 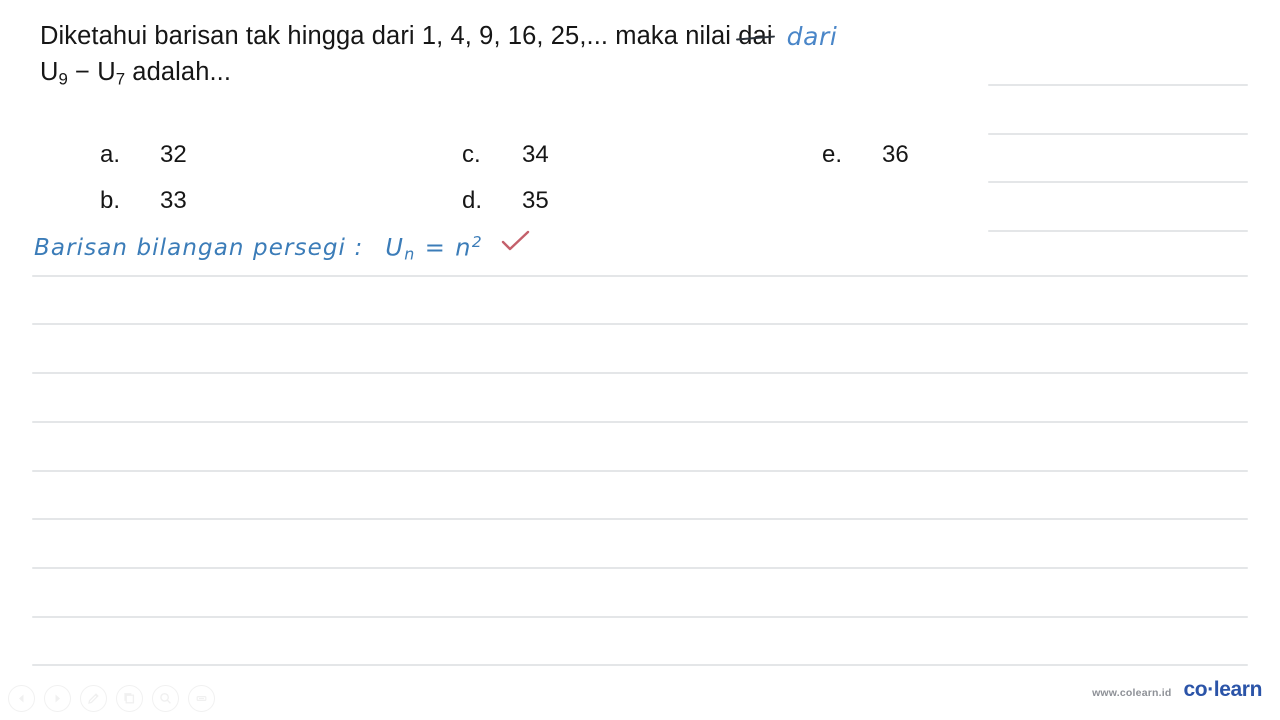 I want to click on colearn-logo: co·learn, so click(x=1223, y=689).